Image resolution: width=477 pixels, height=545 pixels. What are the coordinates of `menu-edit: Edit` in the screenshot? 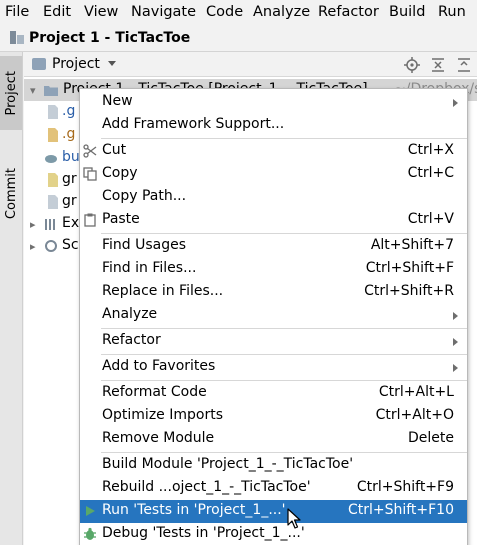 It's located at (57, 12).